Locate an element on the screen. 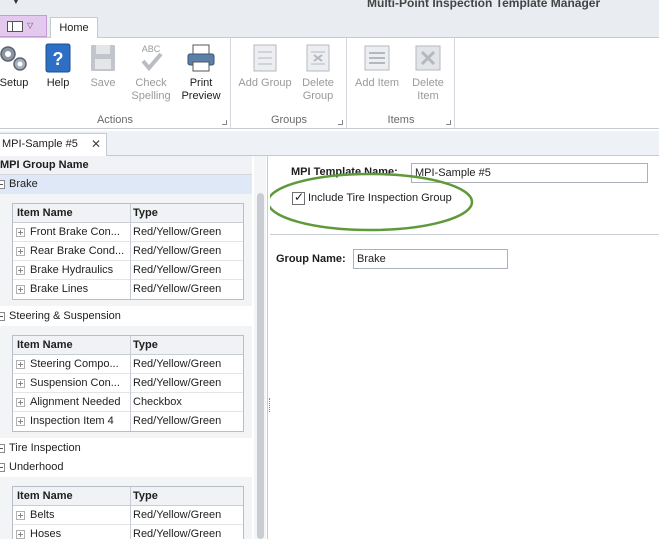  table-row: Hoses Red/Yellow/Green is located at coordinates (128, 532).